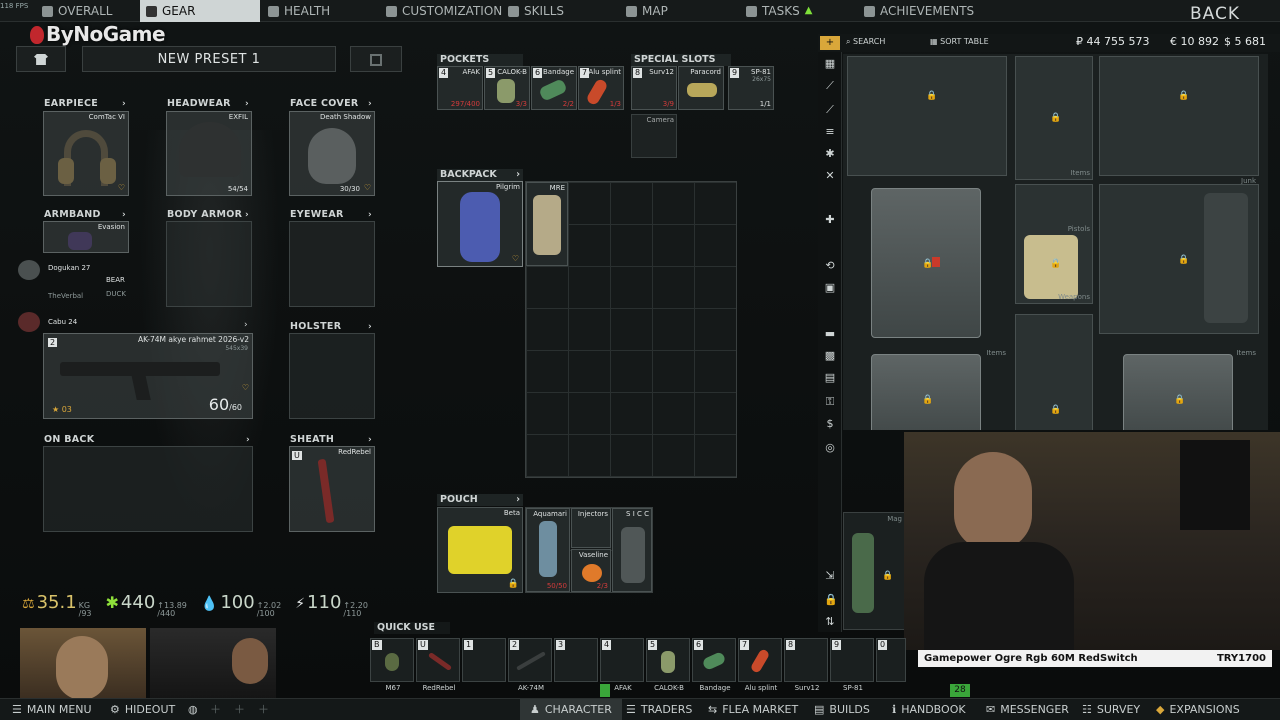 This screenshot has height=720, width=1280. I want to click on case-filter-icon: ▬, so click(830, 334).